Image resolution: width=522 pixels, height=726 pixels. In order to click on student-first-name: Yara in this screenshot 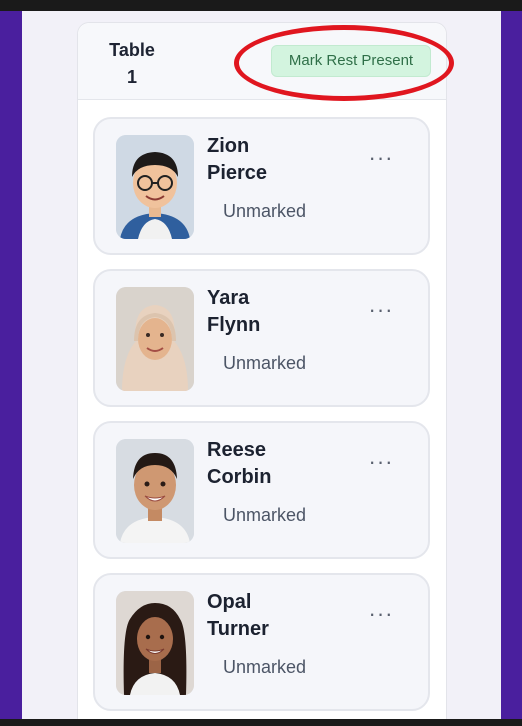, I will do `click(228, 298)`.